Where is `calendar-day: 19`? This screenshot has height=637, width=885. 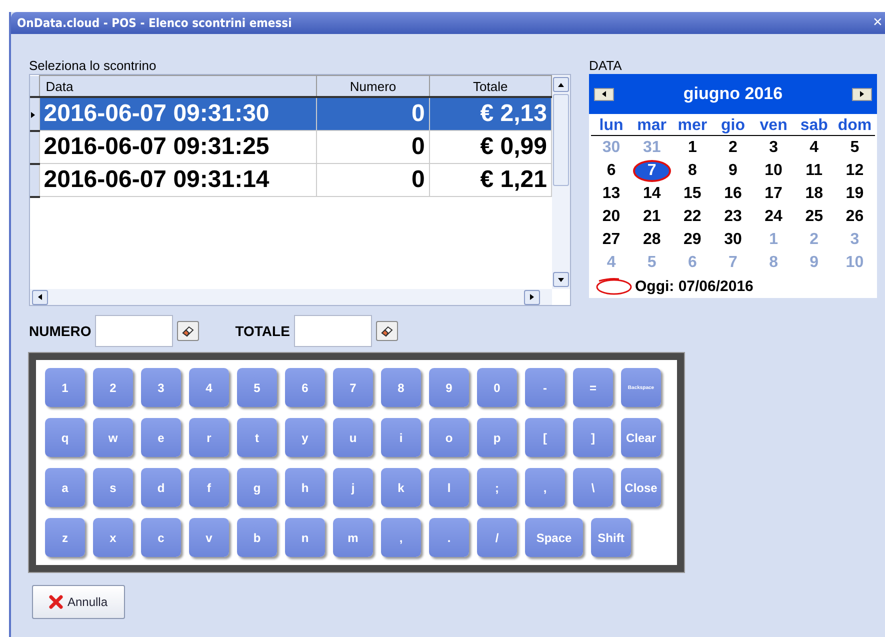
calendar-day: 19 is located at coordinates (855, 194).